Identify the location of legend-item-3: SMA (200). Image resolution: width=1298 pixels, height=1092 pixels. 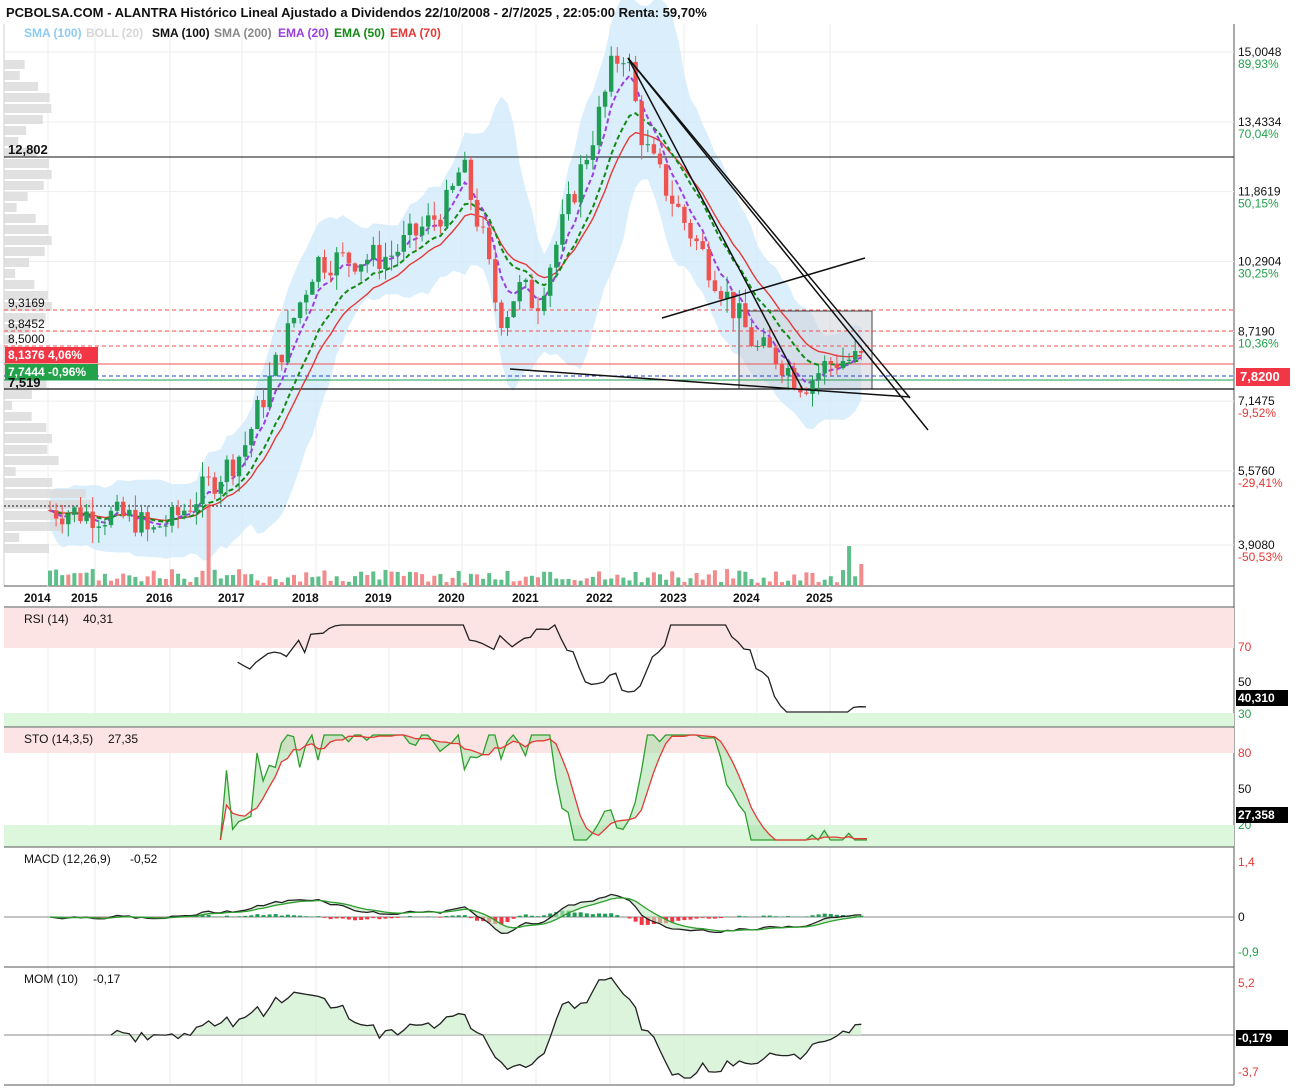
(243, 33).